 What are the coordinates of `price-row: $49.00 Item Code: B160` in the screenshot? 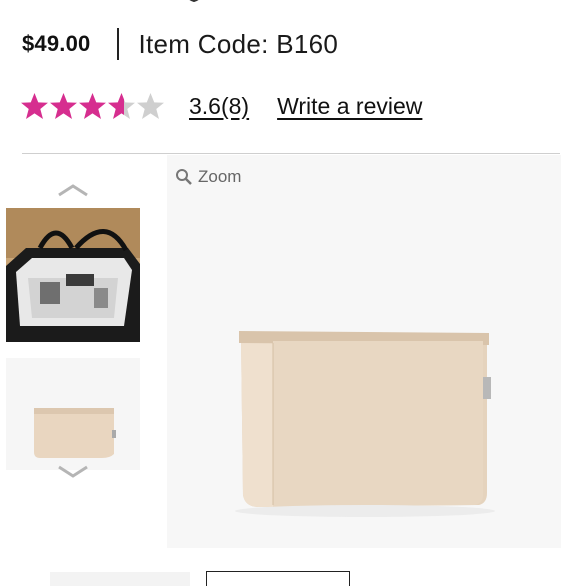 It's located at (180, 44).